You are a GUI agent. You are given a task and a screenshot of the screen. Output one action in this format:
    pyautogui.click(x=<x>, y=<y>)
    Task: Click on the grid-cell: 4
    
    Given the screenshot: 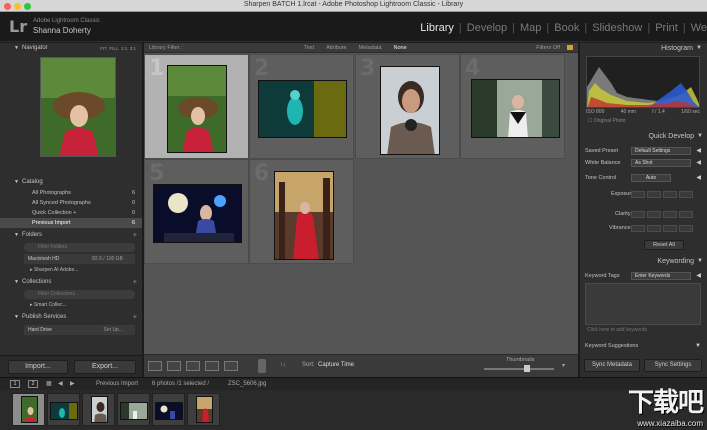 What is the action you would take?
    pyautogui.click(x=512, y=106)
    